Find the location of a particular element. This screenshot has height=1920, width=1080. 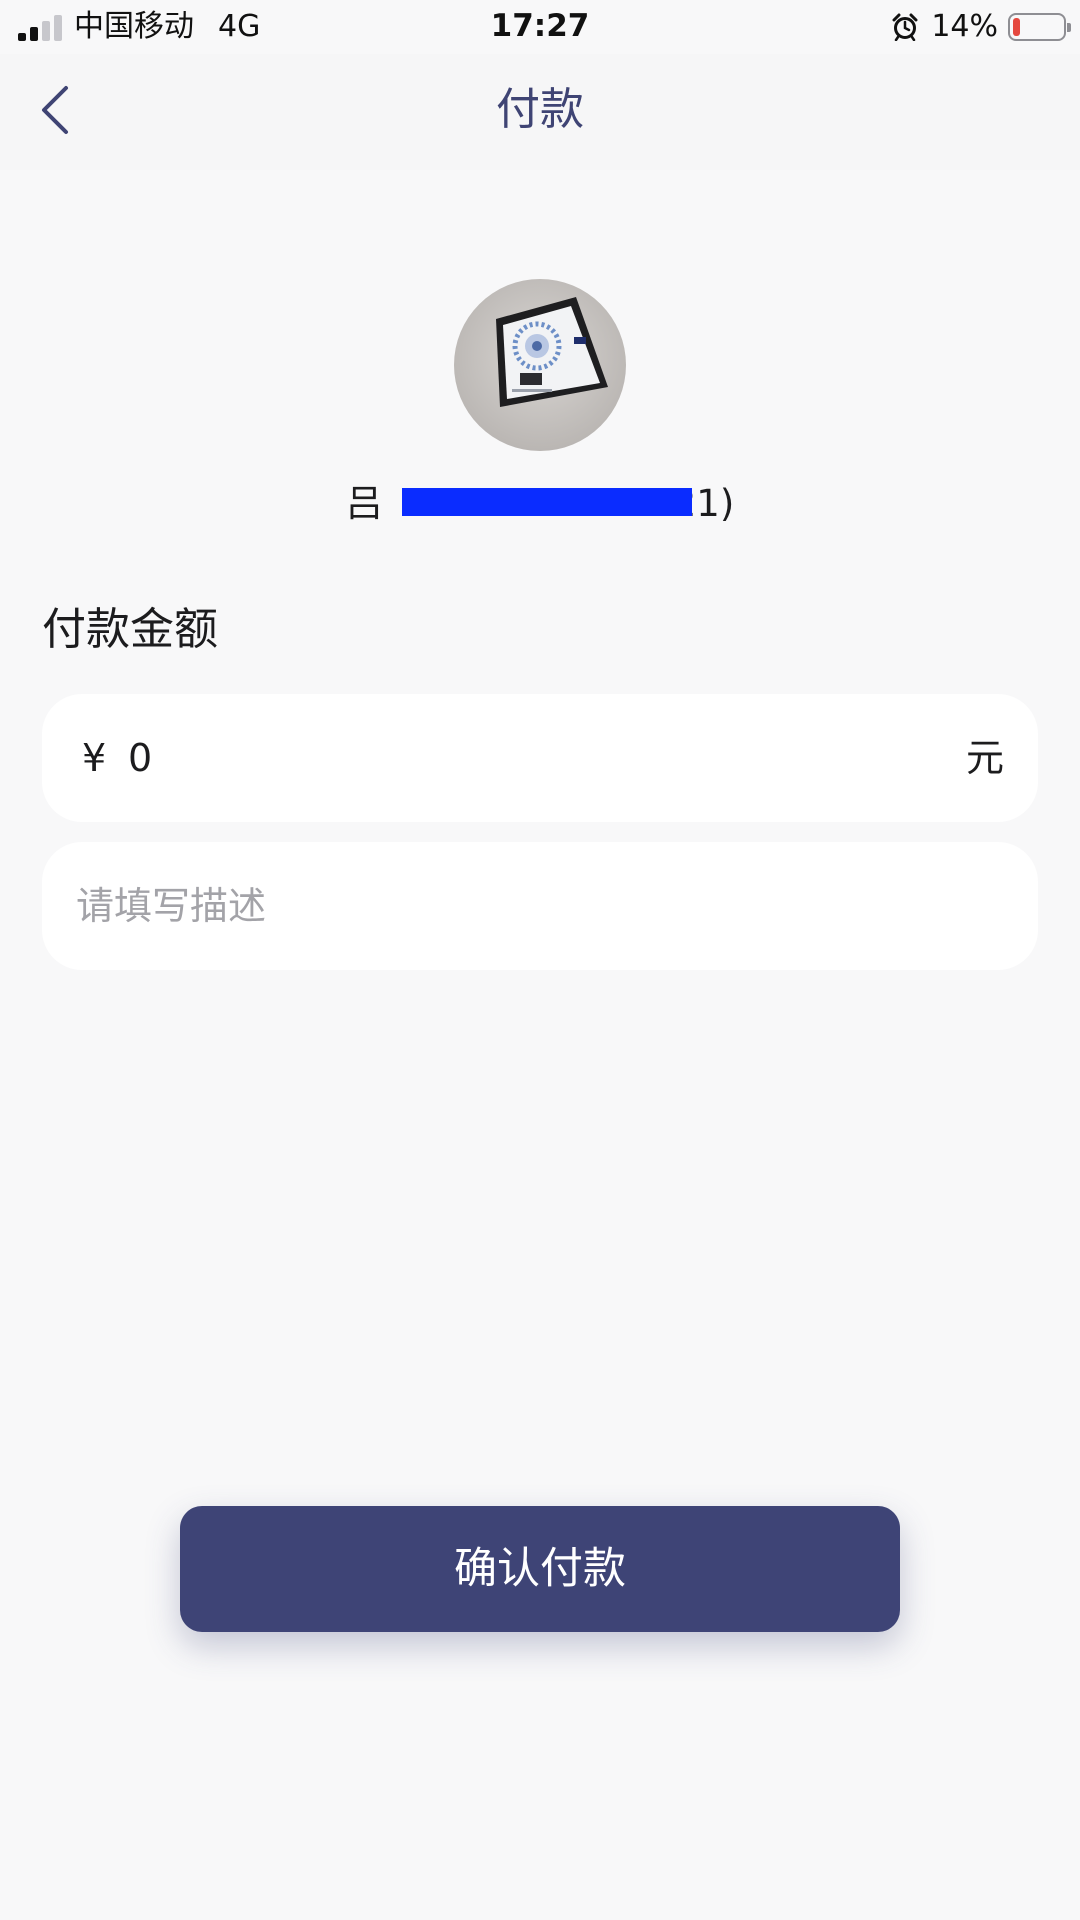

status-right: 14% is located at coordinates (981, 27).